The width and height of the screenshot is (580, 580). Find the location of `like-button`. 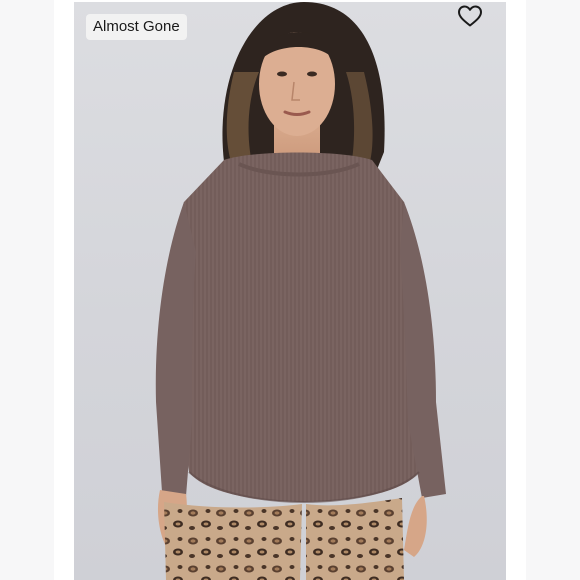

like-button is located at coordinates (470, 16).